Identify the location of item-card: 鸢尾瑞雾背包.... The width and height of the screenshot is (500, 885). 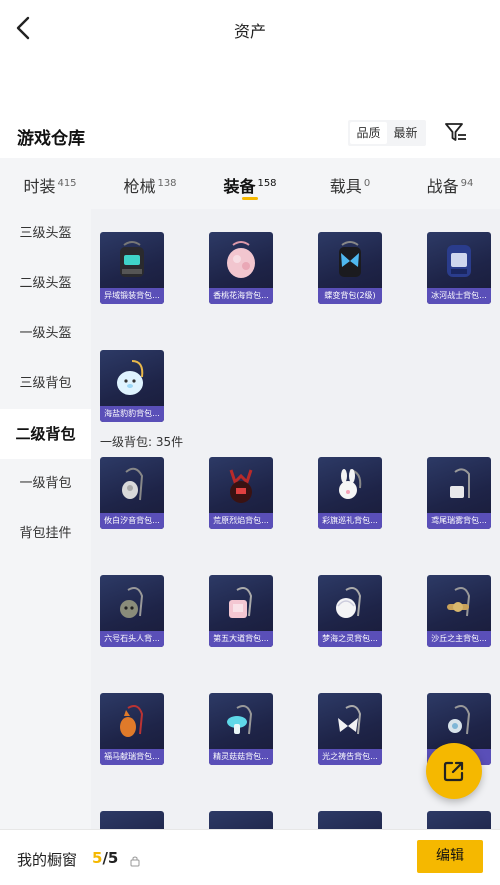
(459, 493).